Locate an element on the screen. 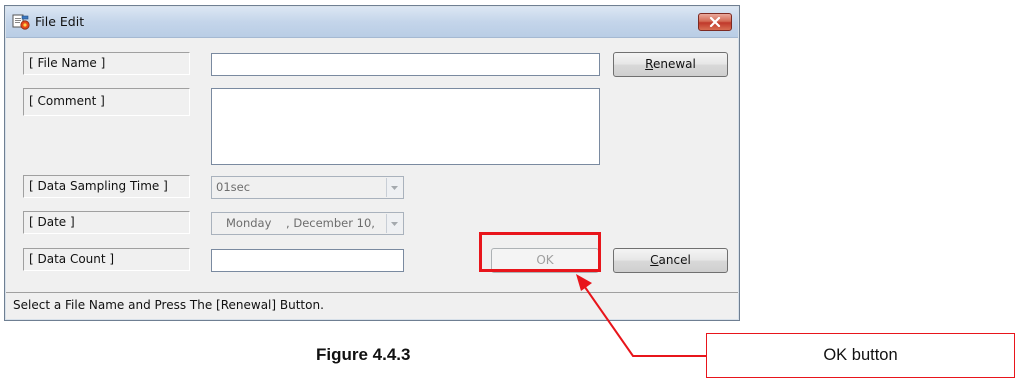  callout-leader-line is located at coordinates (641, 315).